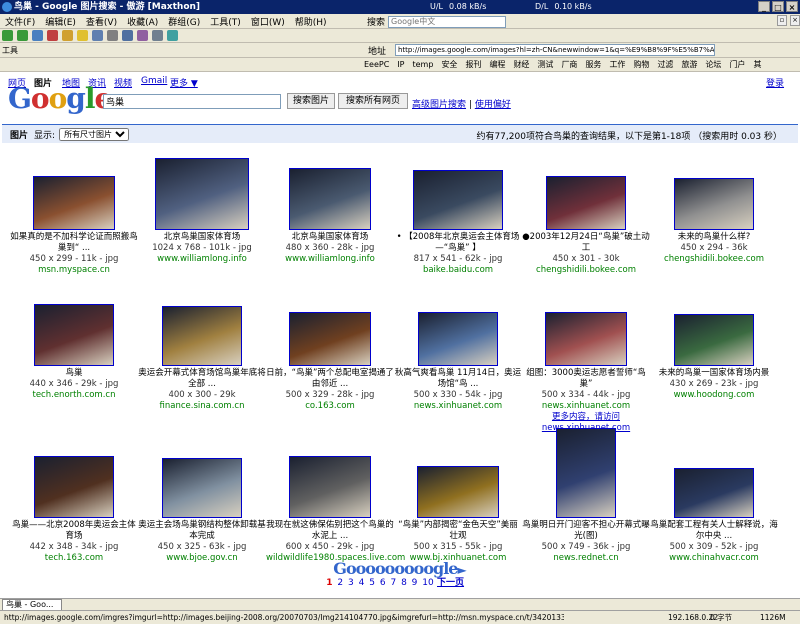 The width and height of the screenshot is (800, 624). Describe the element at coordinates (351, 583) in the screenshot. I see `page-3: 3` at that location.